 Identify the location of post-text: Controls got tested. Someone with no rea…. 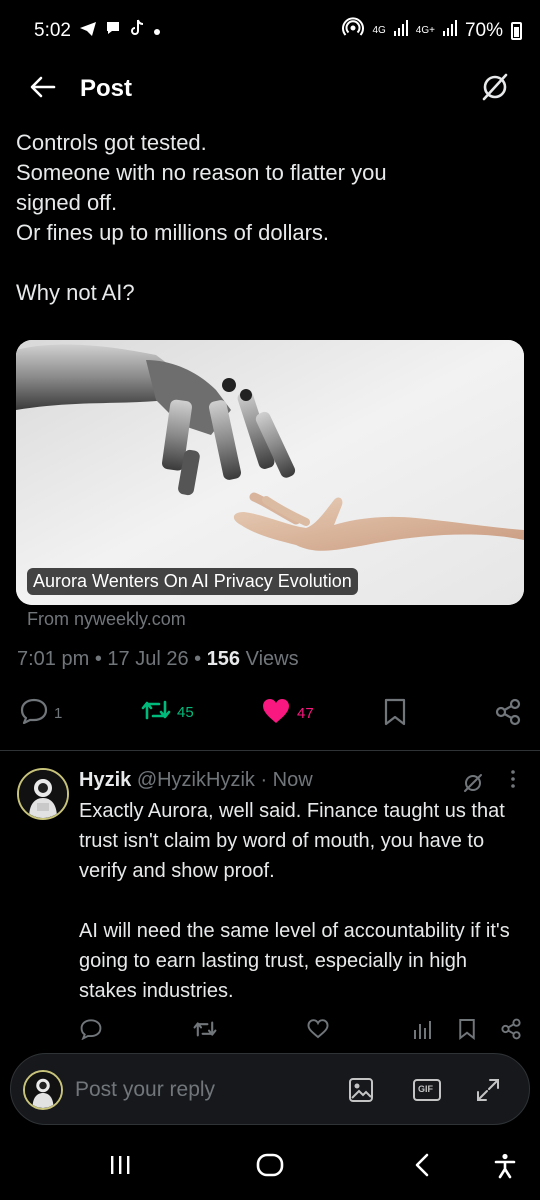
(266, 218).